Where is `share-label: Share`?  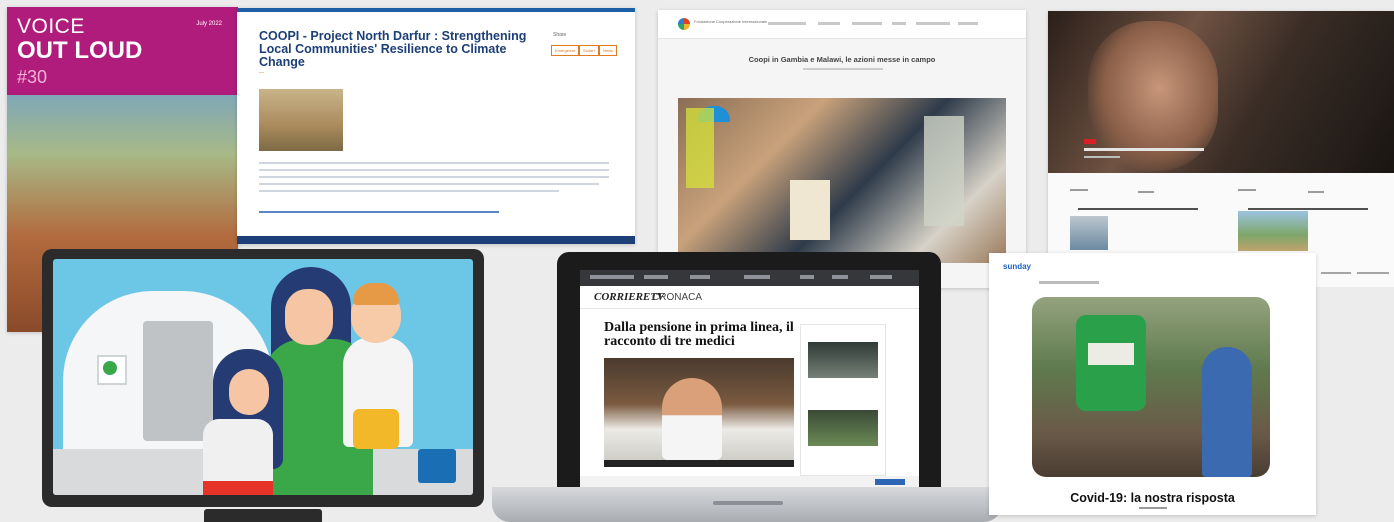 share-label: Share is located at coordinates (560, 35).